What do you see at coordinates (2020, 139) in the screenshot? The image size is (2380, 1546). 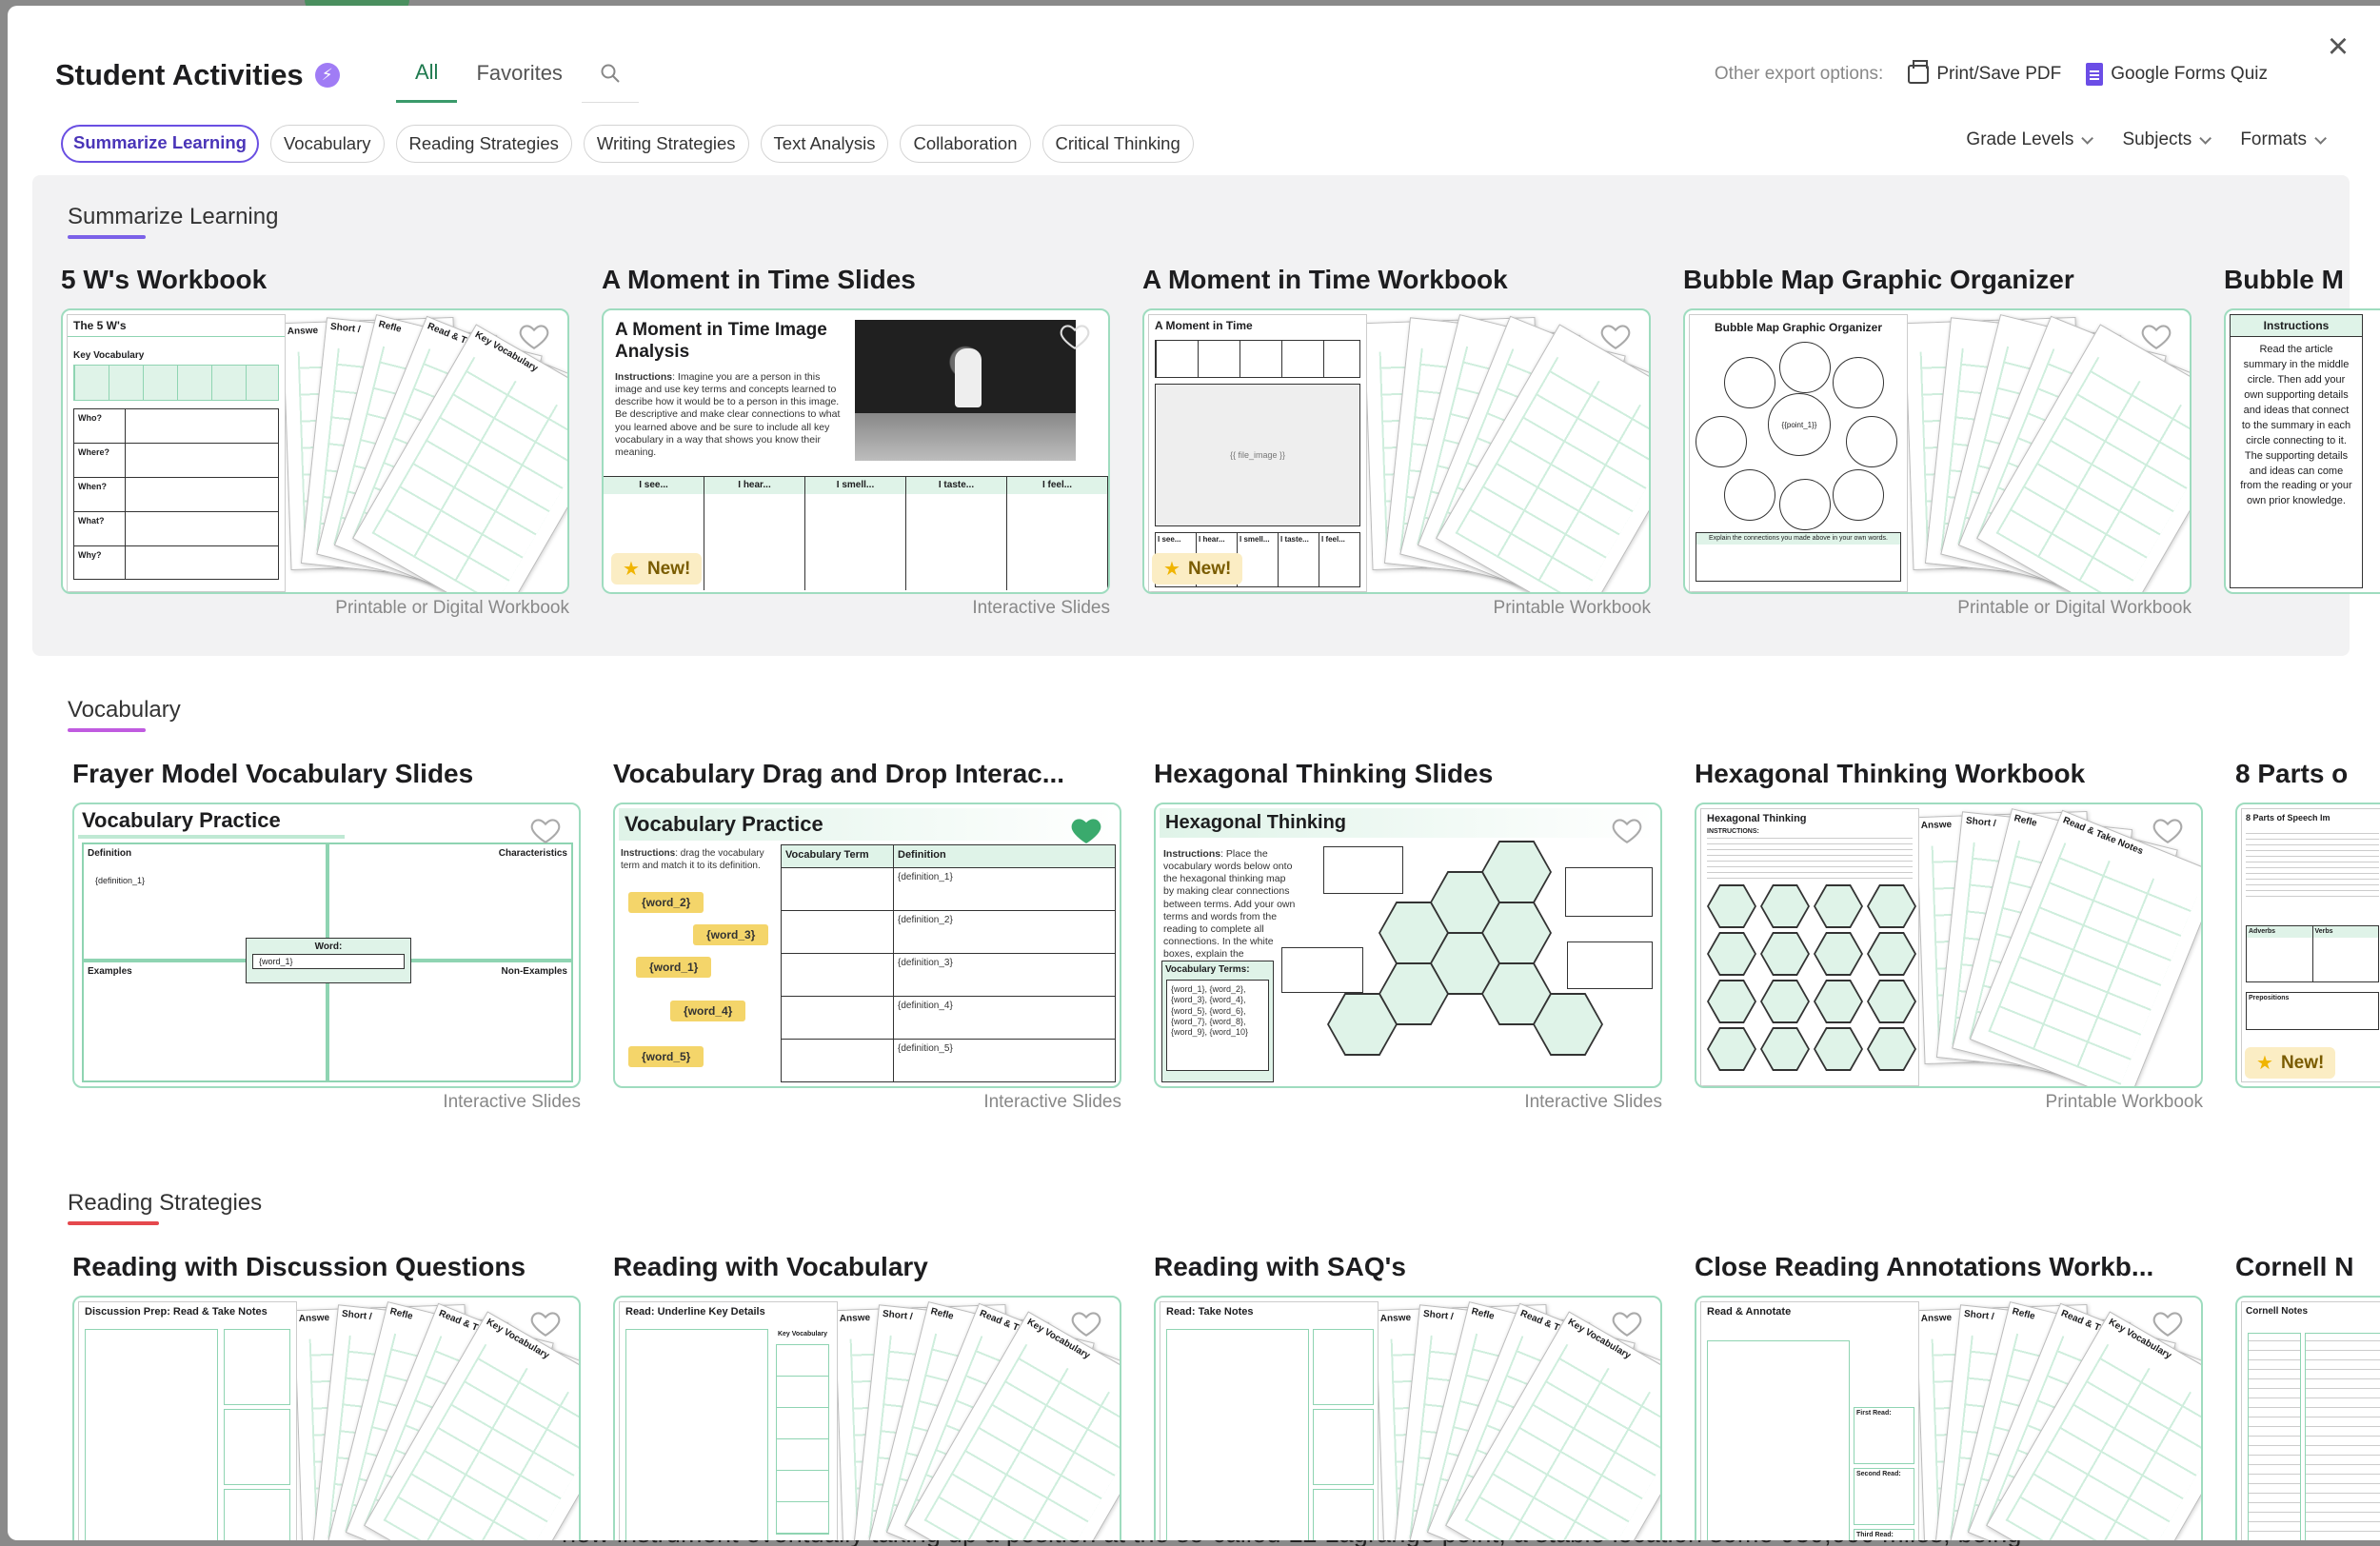 I see `grade-levels-label: Grade Levels` at bounding box center [2020, 139].